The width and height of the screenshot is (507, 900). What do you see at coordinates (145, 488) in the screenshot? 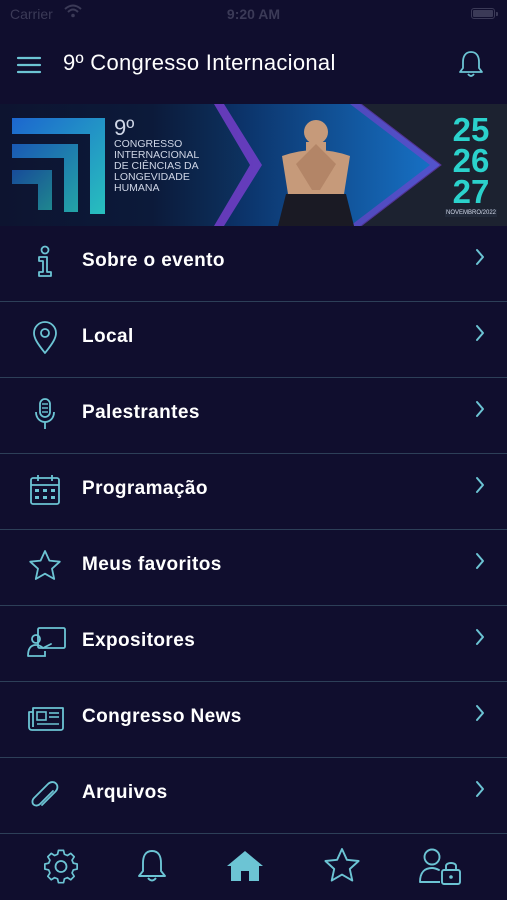
I see `menu-item-label: Programação` at bounding box center [145, 488].